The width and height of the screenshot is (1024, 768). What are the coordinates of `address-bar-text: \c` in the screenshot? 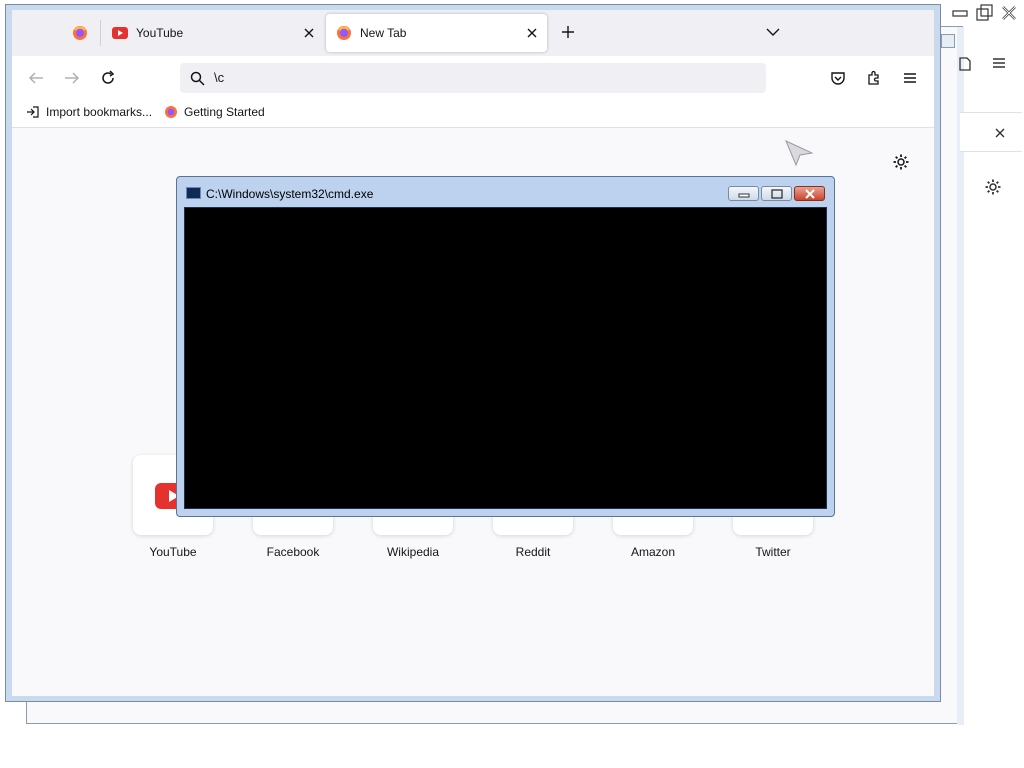 It's located at (219, 77).